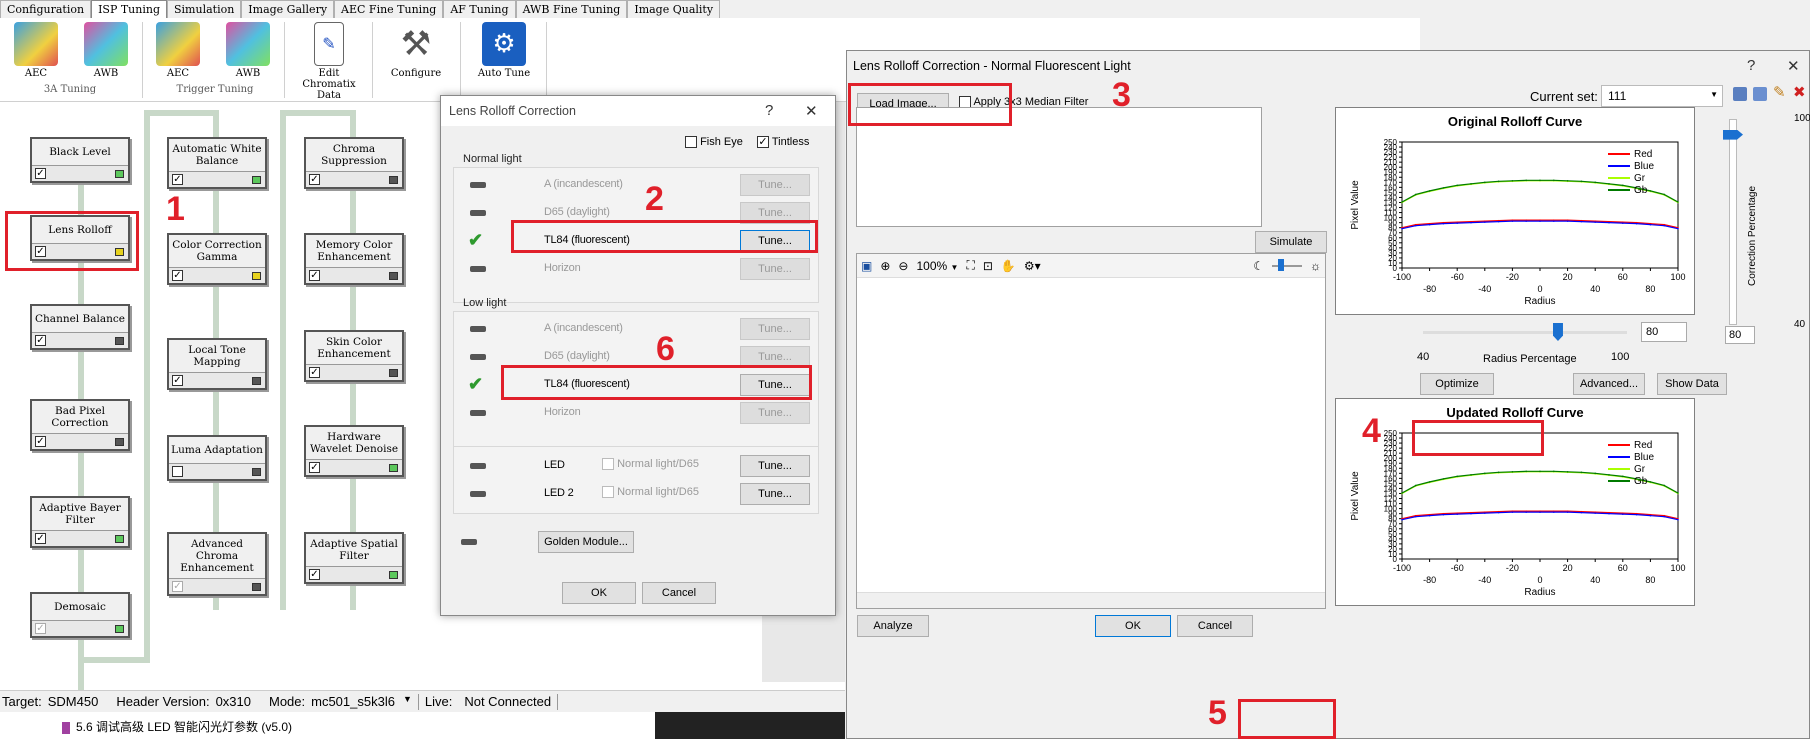 The image size is (1810, 739). Describe the element at coordinates (288, 9) in the screenshot. I see `tab-image-gallery: Image Gallery` at that location.